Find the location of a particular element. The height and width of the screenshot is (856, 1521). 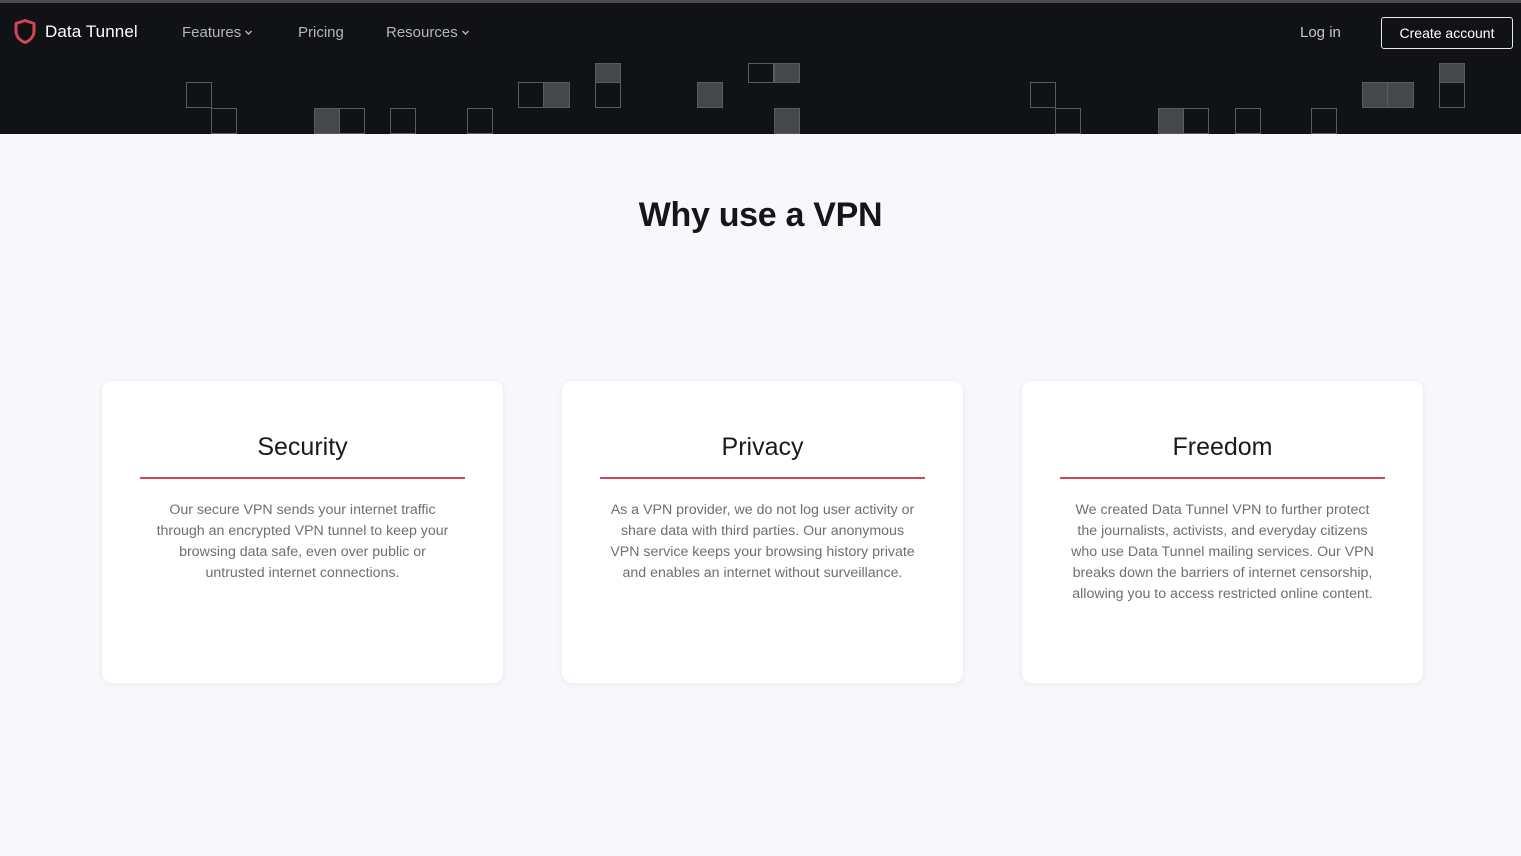

nav-resources: Resources is located at coordinates (428, 32).